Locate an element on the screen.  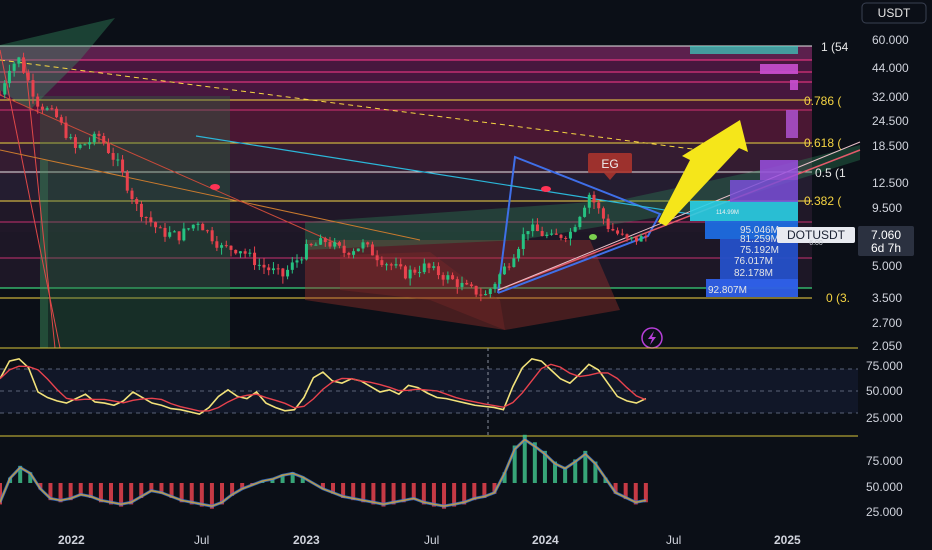
time-tick-2025: 2025 is located at coordinates (787, 540).